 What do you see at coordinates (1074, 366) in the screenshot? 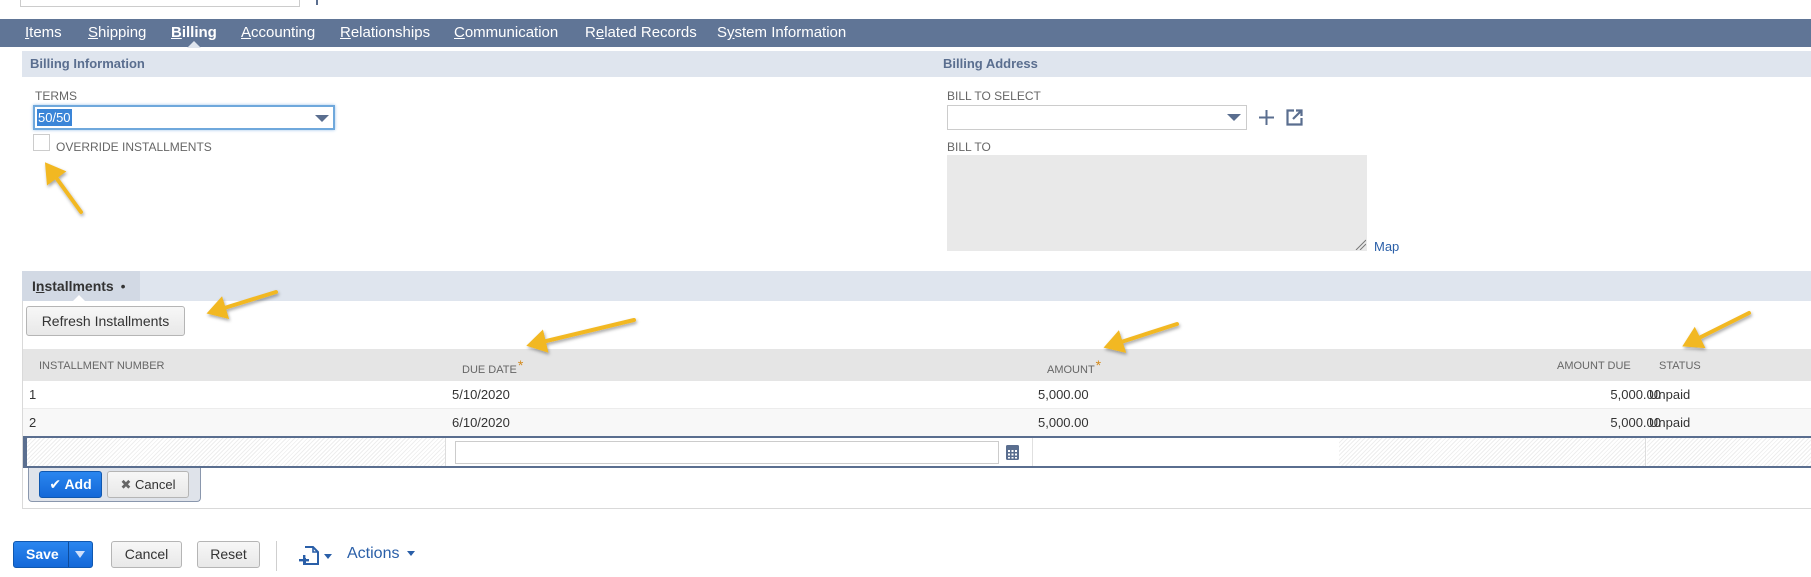
I see `column-amount: AMOUNT*` at bounding box center [1074, 366].